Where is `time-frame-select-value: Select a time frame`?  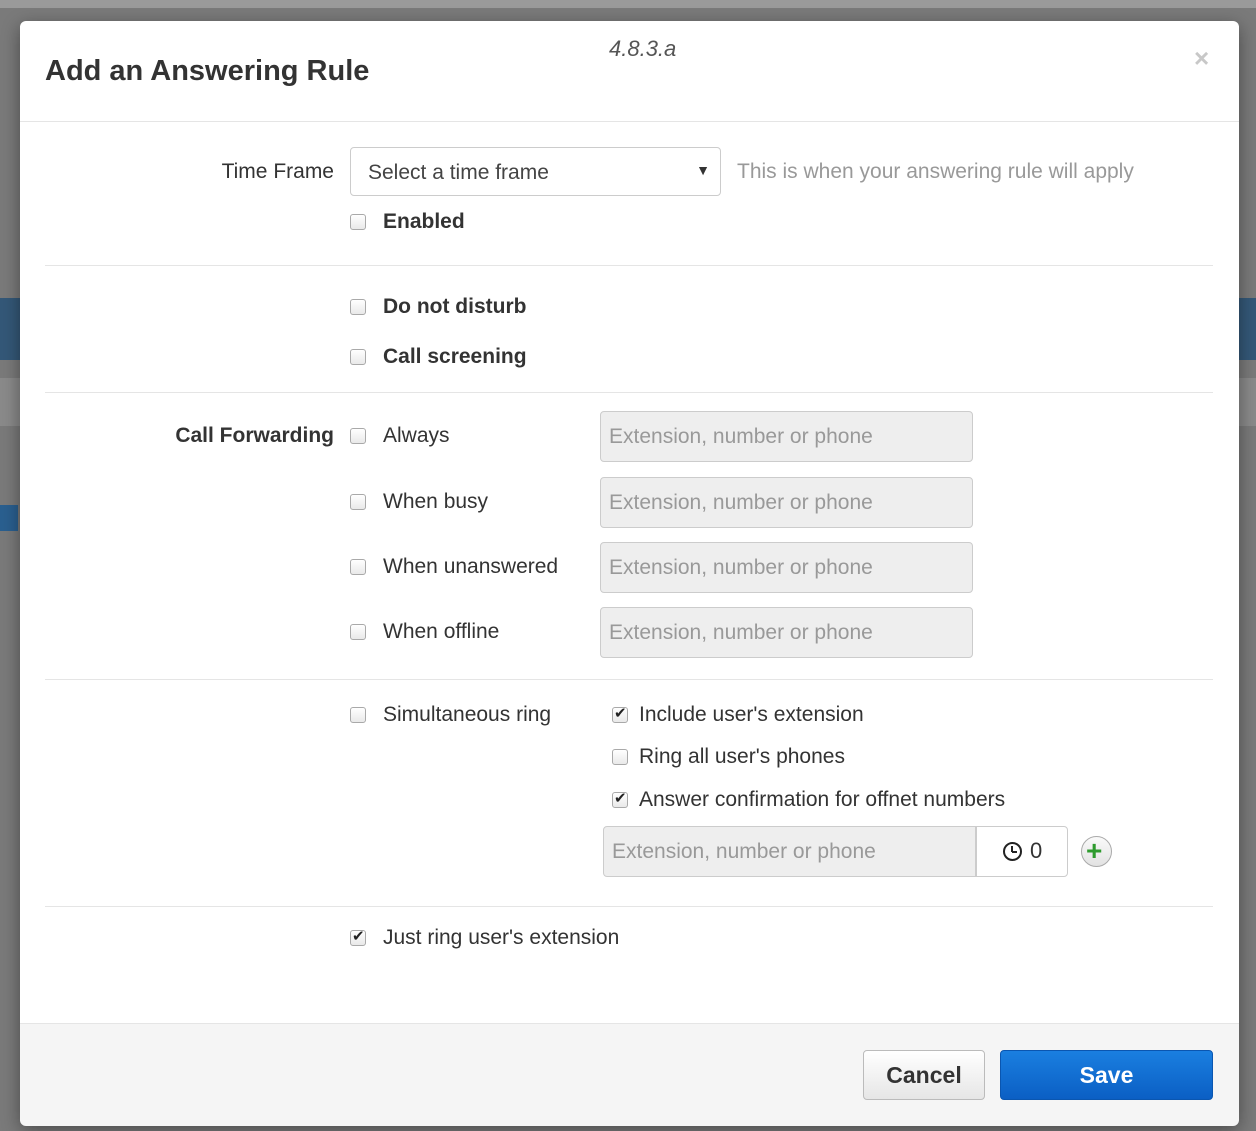
time-frame-select-value: Select a time frame is located at coordinates (458, 172).